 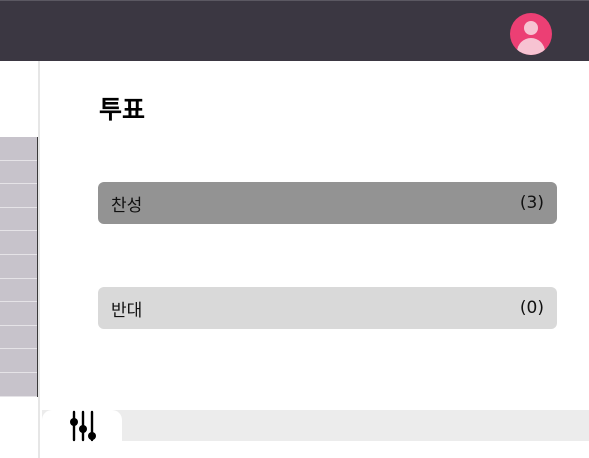 What do you see at coordinates (327, 203) in the screenshot?
I see `vote-option-agree: 찬성 (3)` at bounding box center [327, 203].